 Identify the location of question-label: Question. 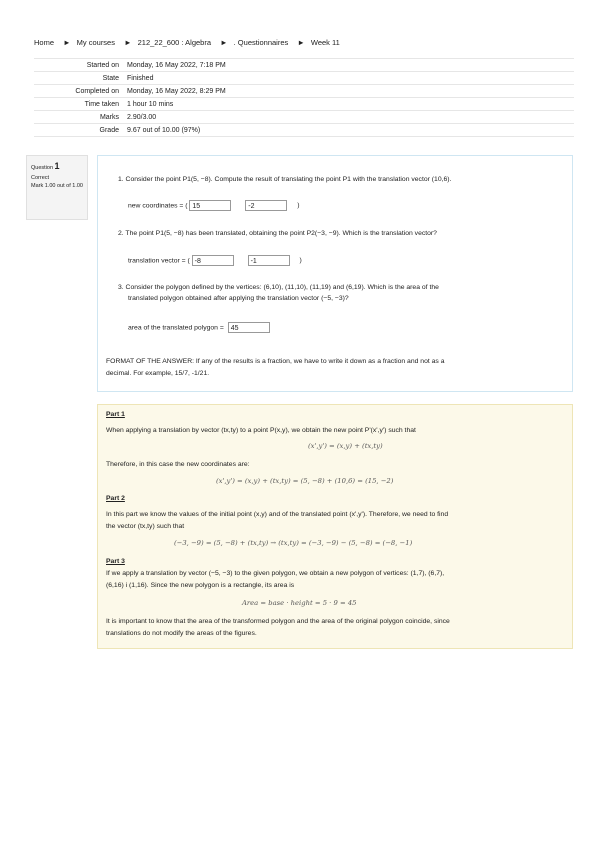
(42, 168).